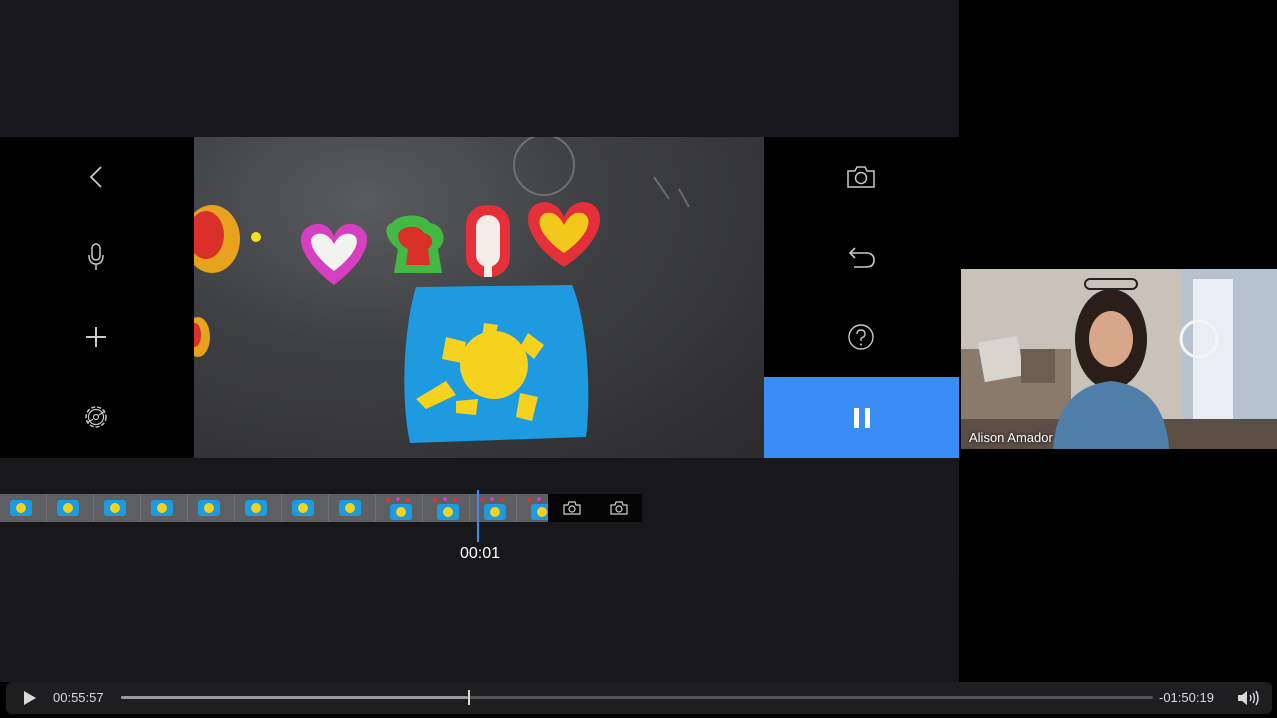  I want to click on play-pause-button, so click(861, 417).